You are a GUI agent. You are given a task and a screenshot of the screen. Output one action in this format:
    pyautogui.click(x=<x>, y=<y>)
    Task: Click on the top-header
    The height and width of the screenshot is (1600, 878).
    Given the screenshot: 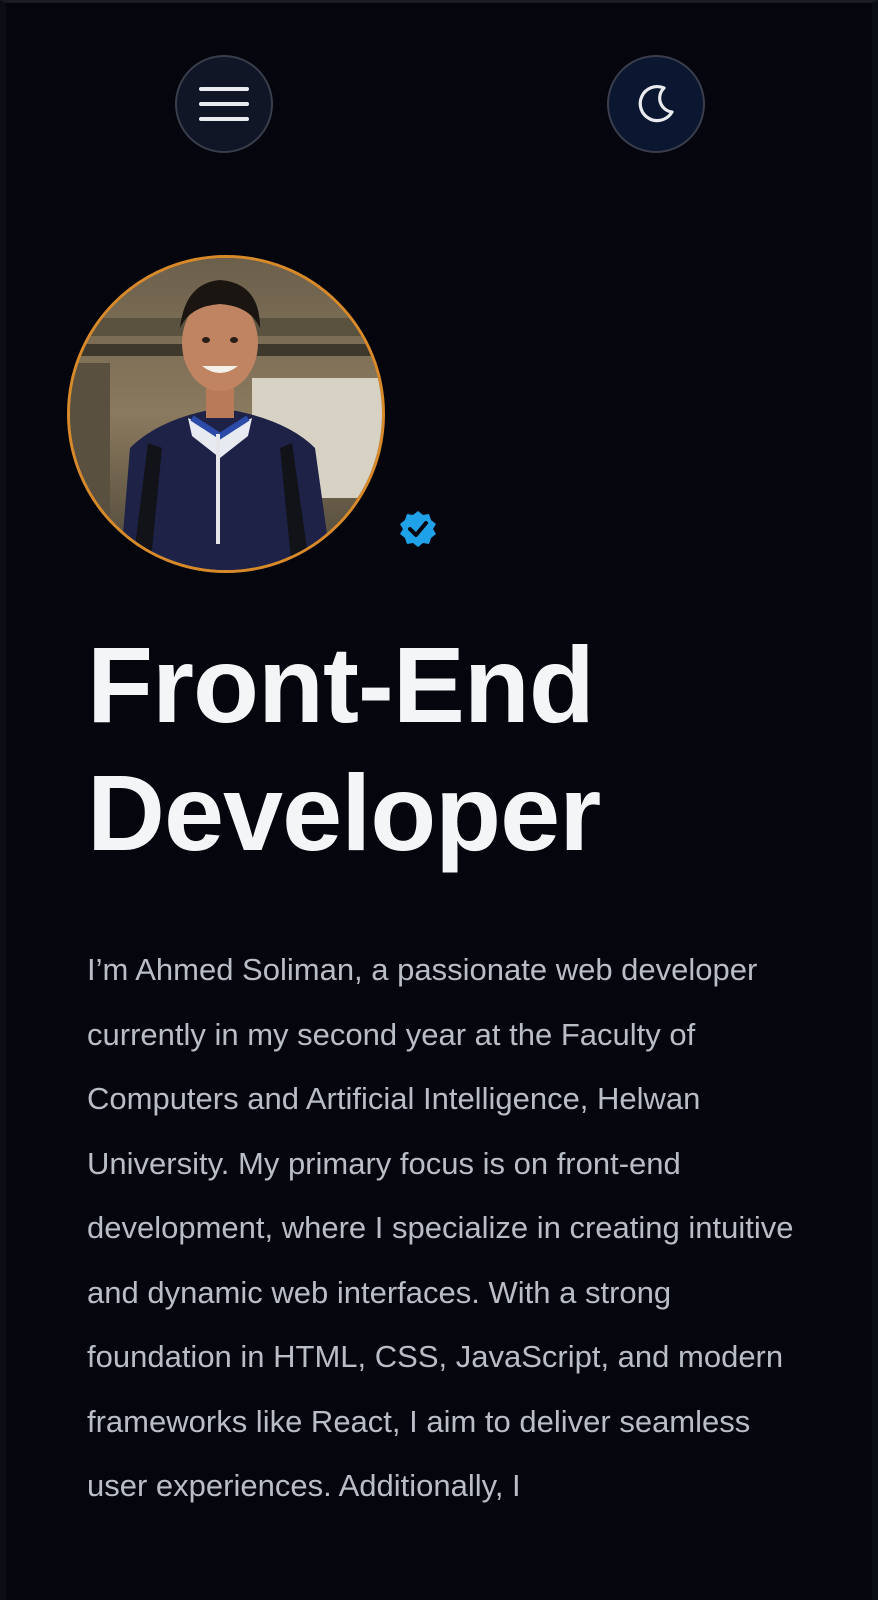 What is the action you would take?
    pyautogui.click(x=439, y=103)
    